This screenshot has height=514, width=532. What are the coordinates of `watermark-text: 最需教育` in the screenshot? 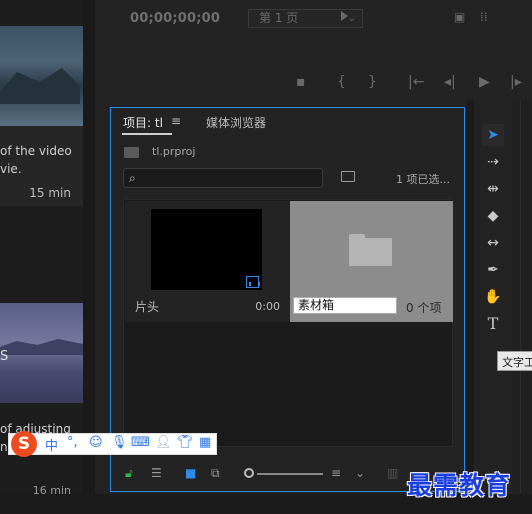 It's located at (459, 485).